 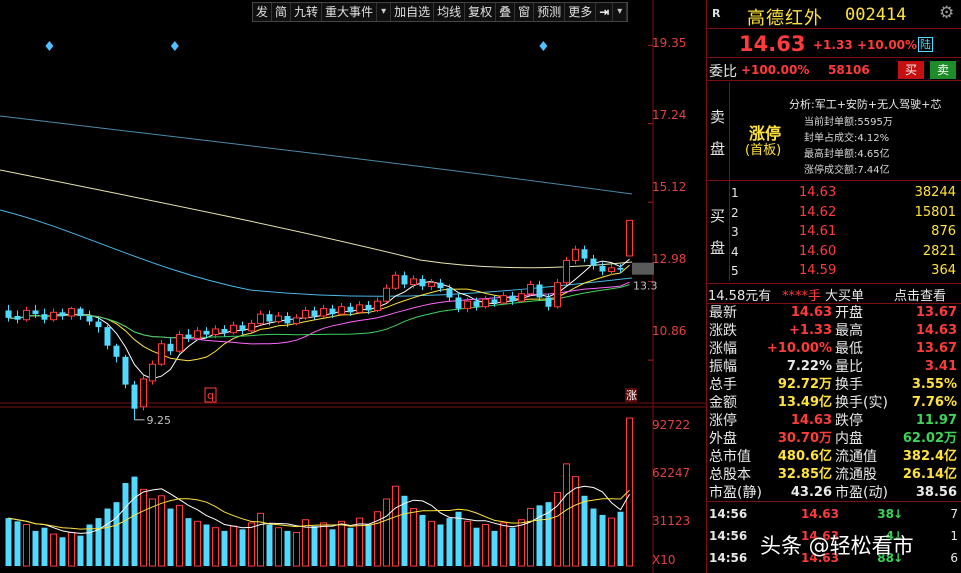 I want to click on quote-key: 外盘, so click(x=723, y=439).